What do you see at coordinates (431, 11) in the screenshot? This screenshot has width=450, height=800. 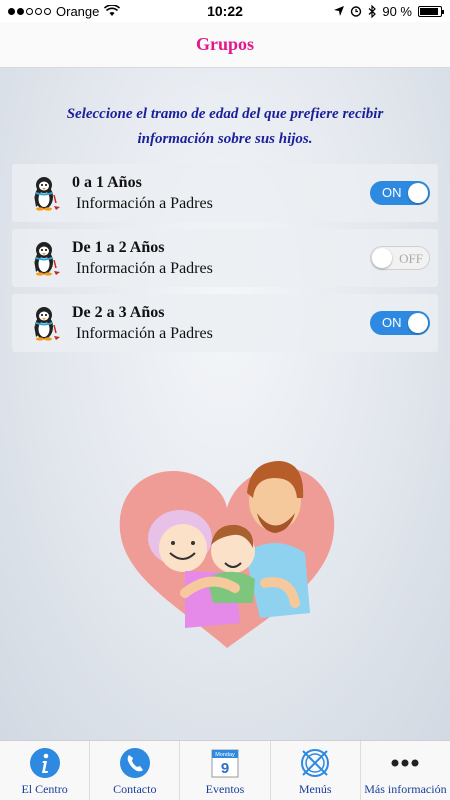 I see `battery-icon` at bounding box center [431, 11].